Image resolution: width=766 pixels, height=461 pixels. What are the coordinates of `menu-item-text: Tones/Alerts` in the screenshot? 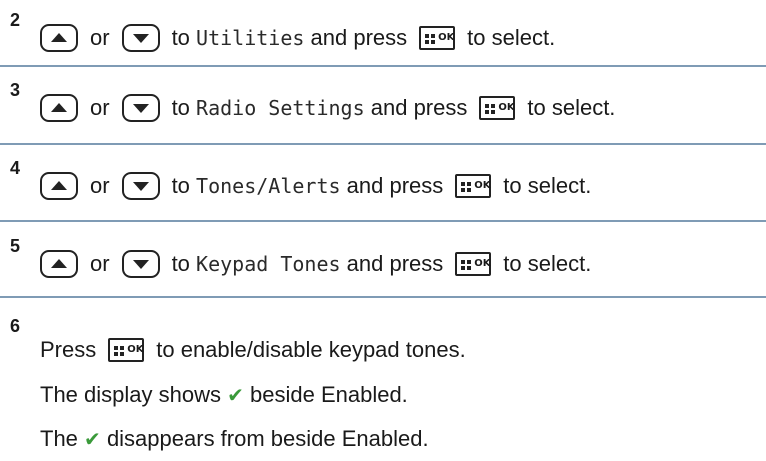 It's located at (268, 186).